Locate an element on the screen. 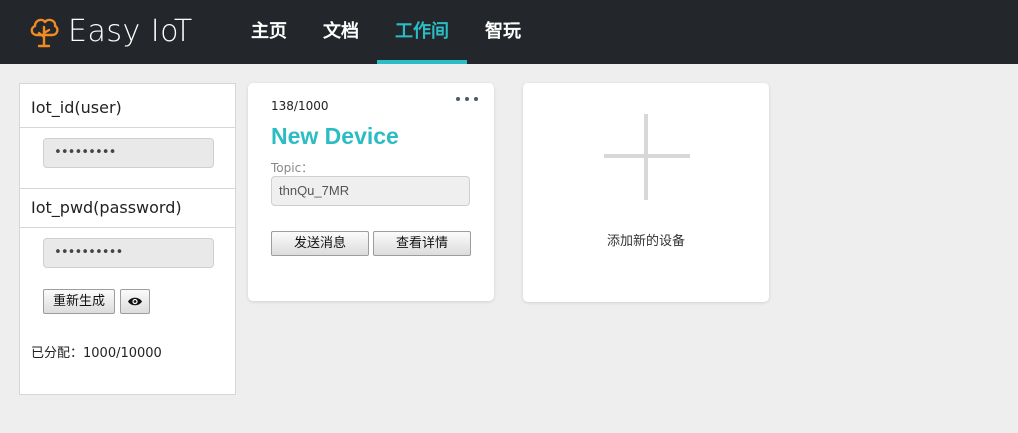  iot-pwd-label: Iot_pwd(password) is located at coordinates (127, 208).